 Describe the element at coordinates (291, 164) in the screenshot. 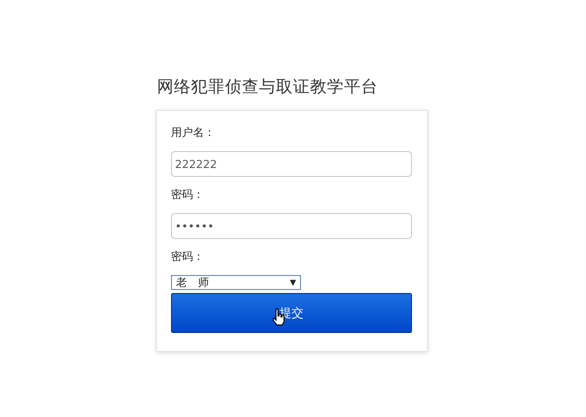

I see `input-field: 222222` at that location.